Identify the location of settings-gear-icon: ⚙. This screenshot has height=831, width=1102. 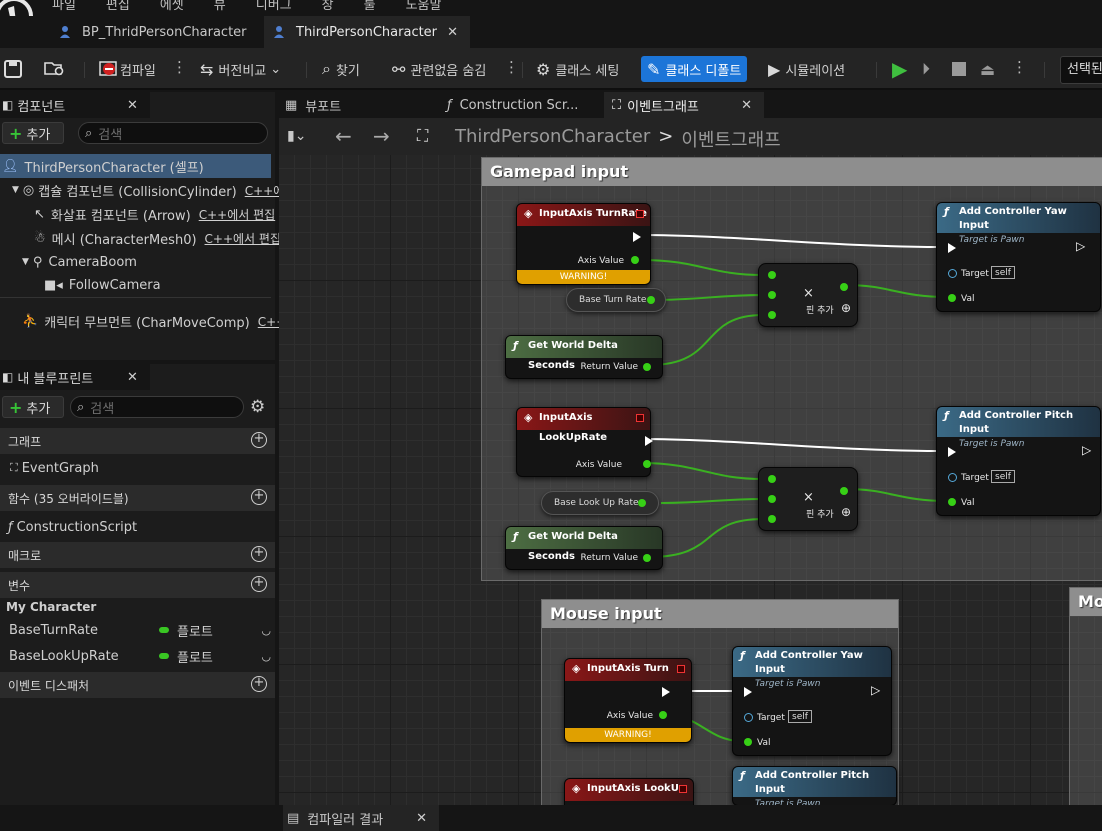
(257, 407).